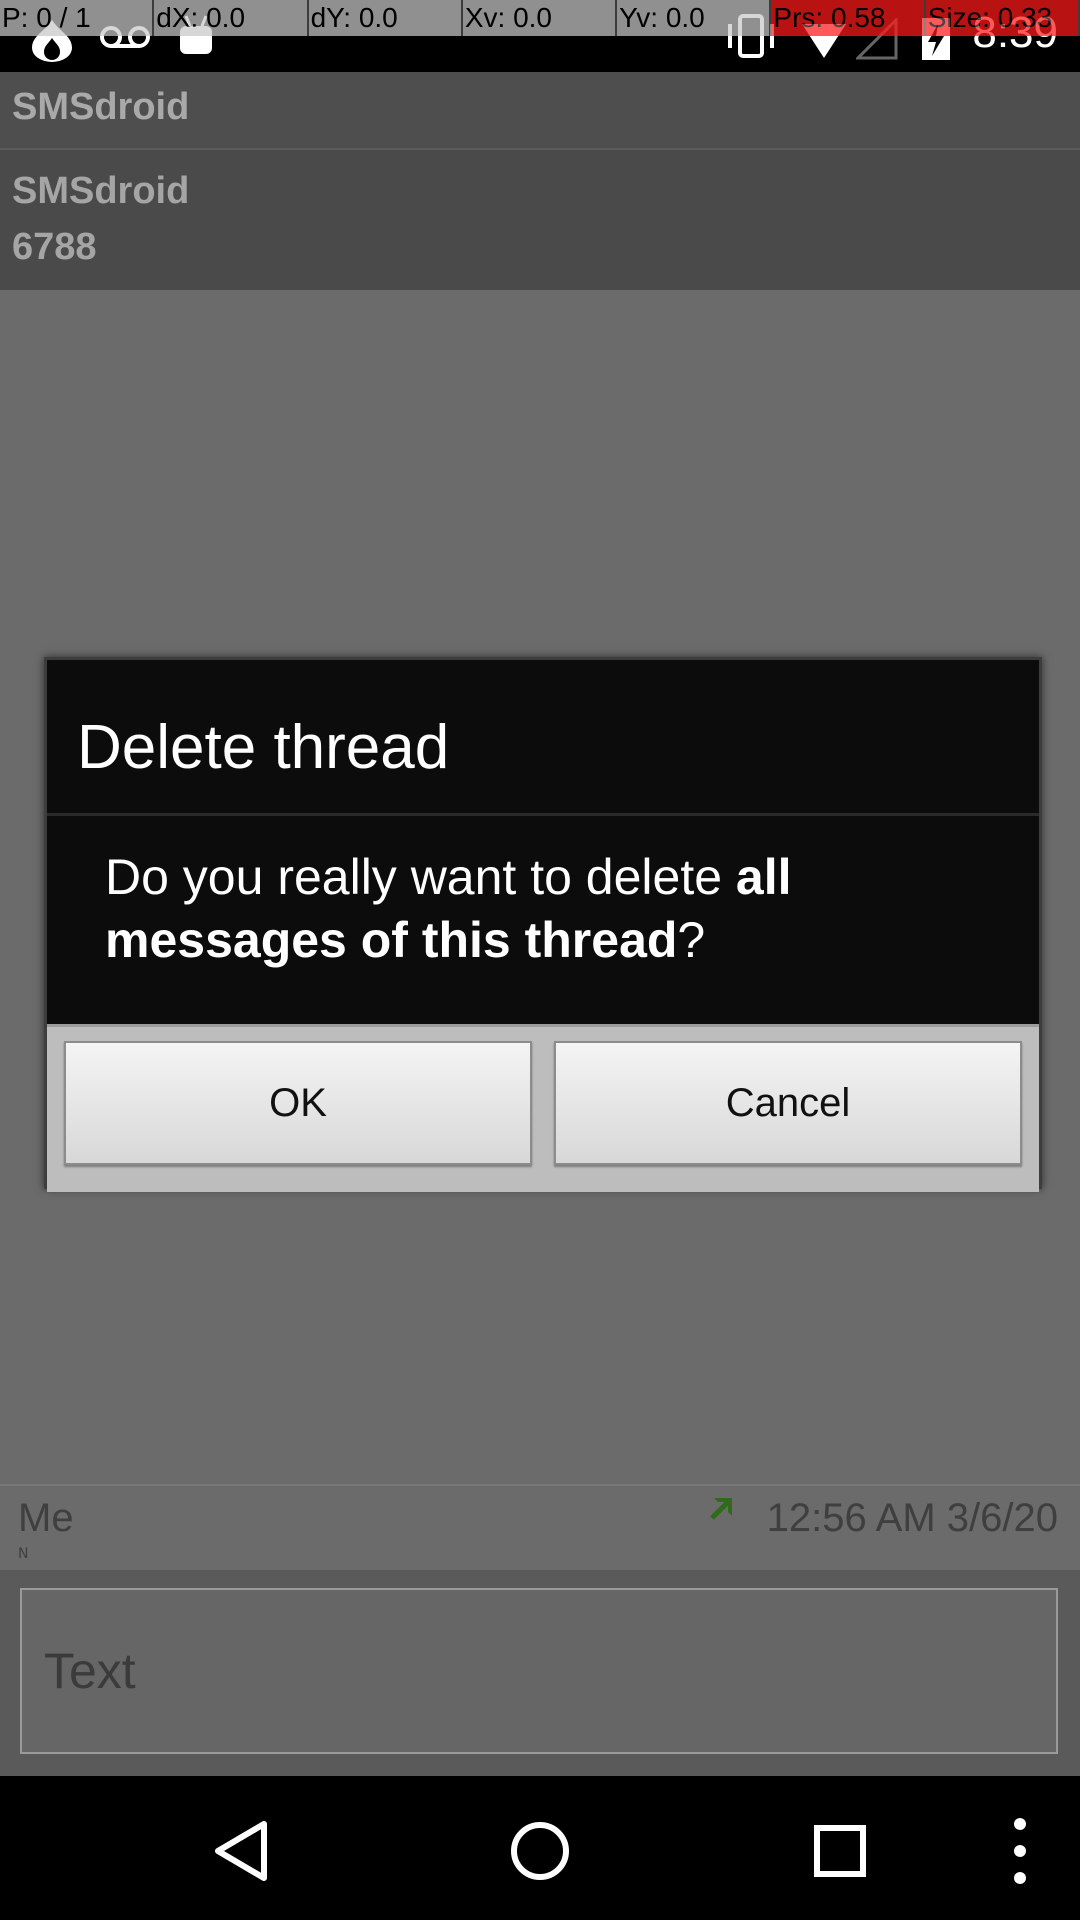  Describe the element at coordinates (694, 18) in the screenshot. I see `pointer-yv: Yv: 0.0` at that location.